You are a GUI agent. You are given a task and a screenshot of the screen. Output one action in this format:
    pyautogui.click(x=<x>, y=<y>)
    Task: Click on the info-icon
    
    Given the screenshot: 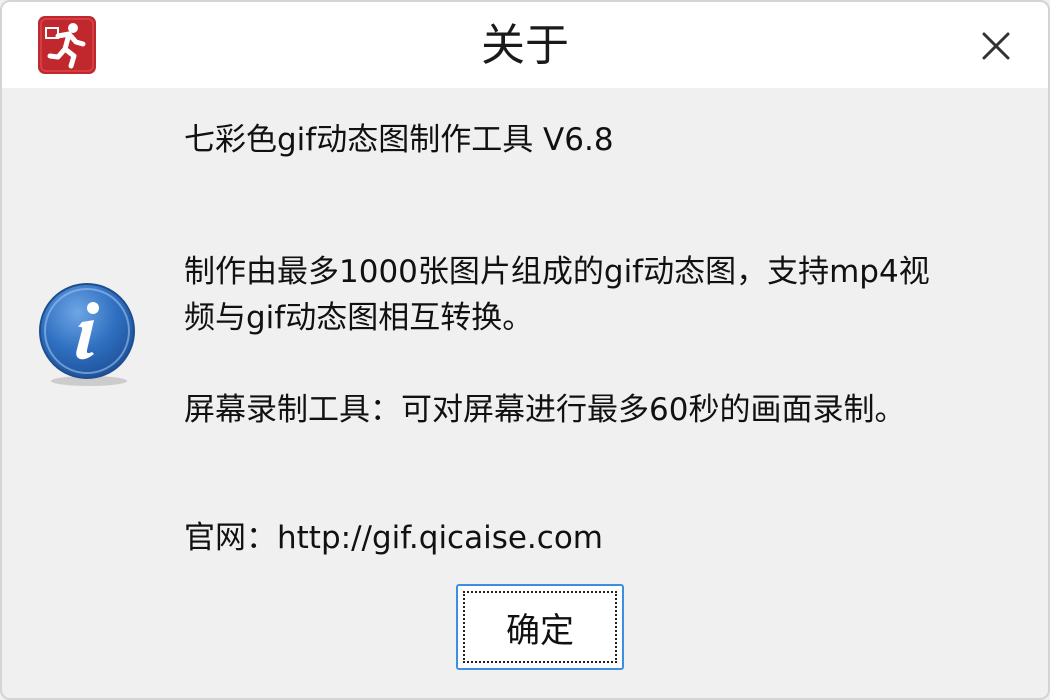 What is the action you would take?
    pyautogui.click(x=87, y=334)
    